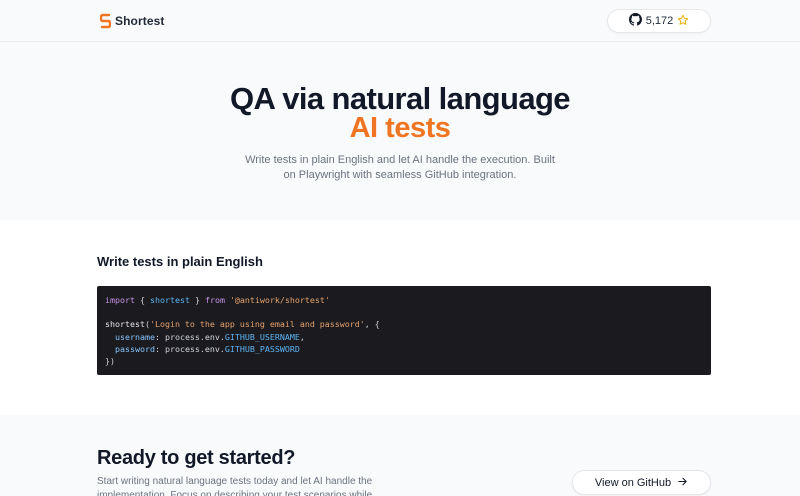 This screenshot has width=800, height=496. I want to click on site-header: Shortest 5,172, so click(400, 21).